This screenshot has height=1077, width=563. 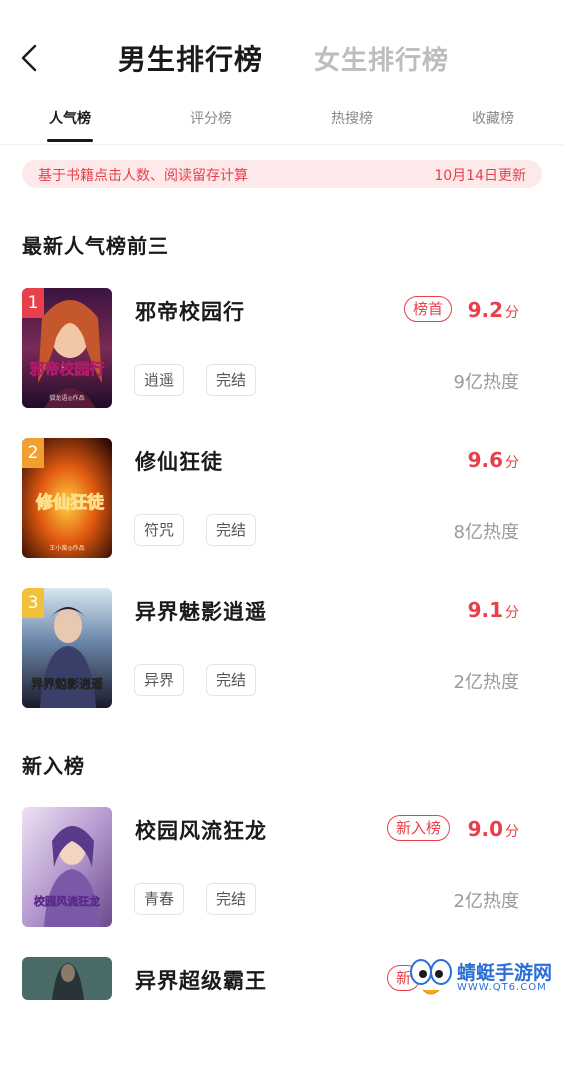 What do you see at coordinates (67, 978) in the screenshot?
I see `book-cover` at bounding box center [67, 978].